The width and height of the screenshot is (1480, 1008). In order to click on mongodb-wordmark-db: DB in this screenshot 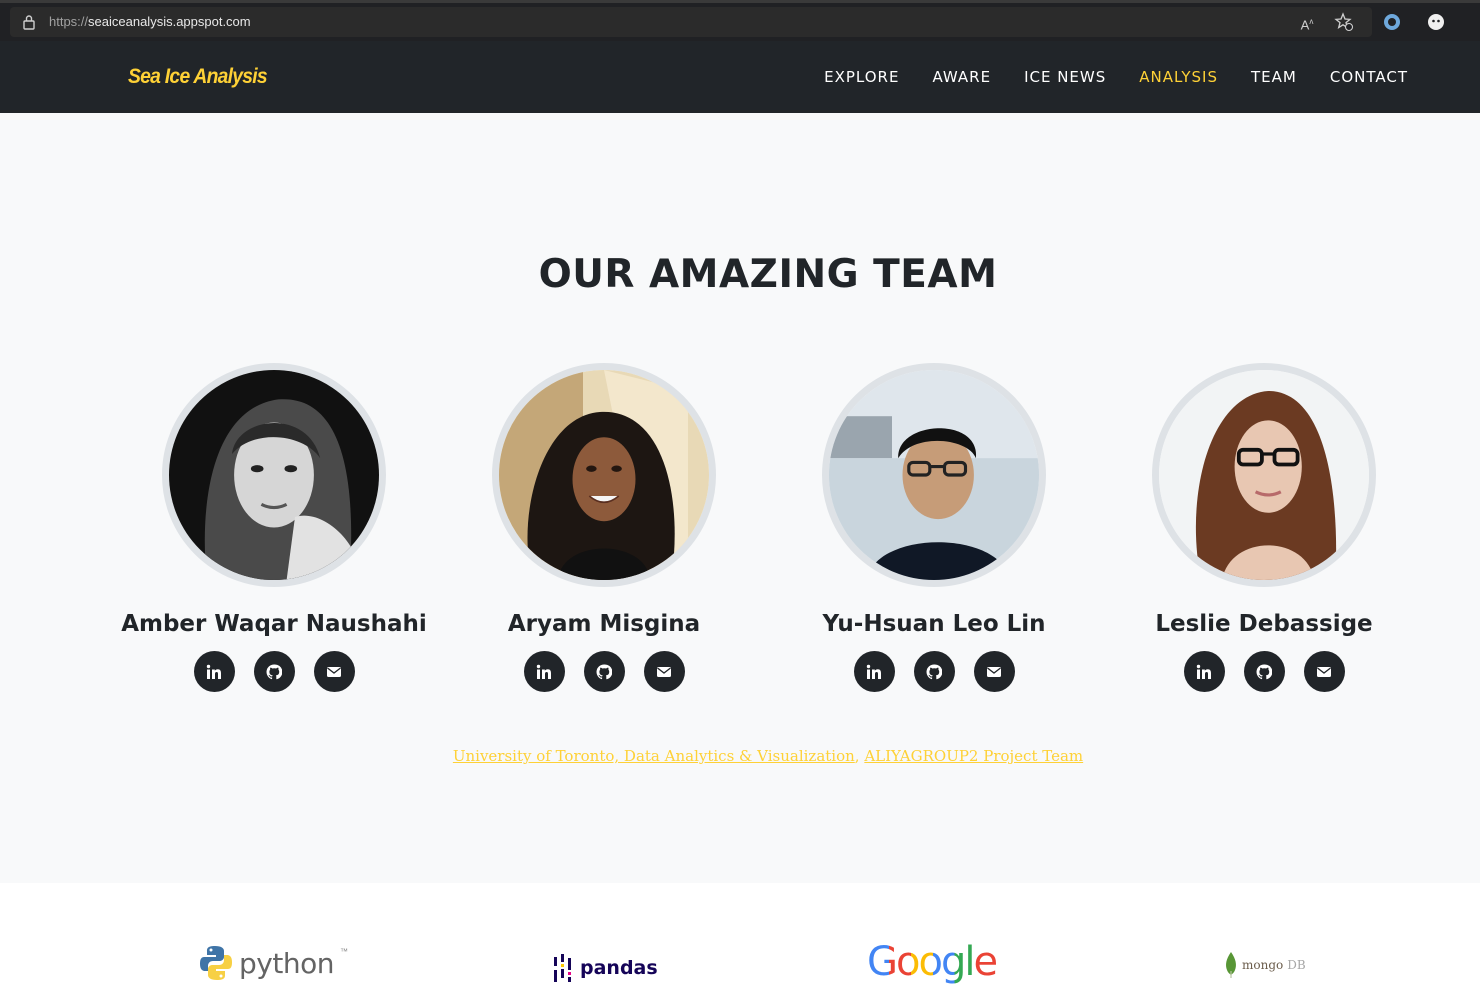, I will do `click(1296, 965)`.